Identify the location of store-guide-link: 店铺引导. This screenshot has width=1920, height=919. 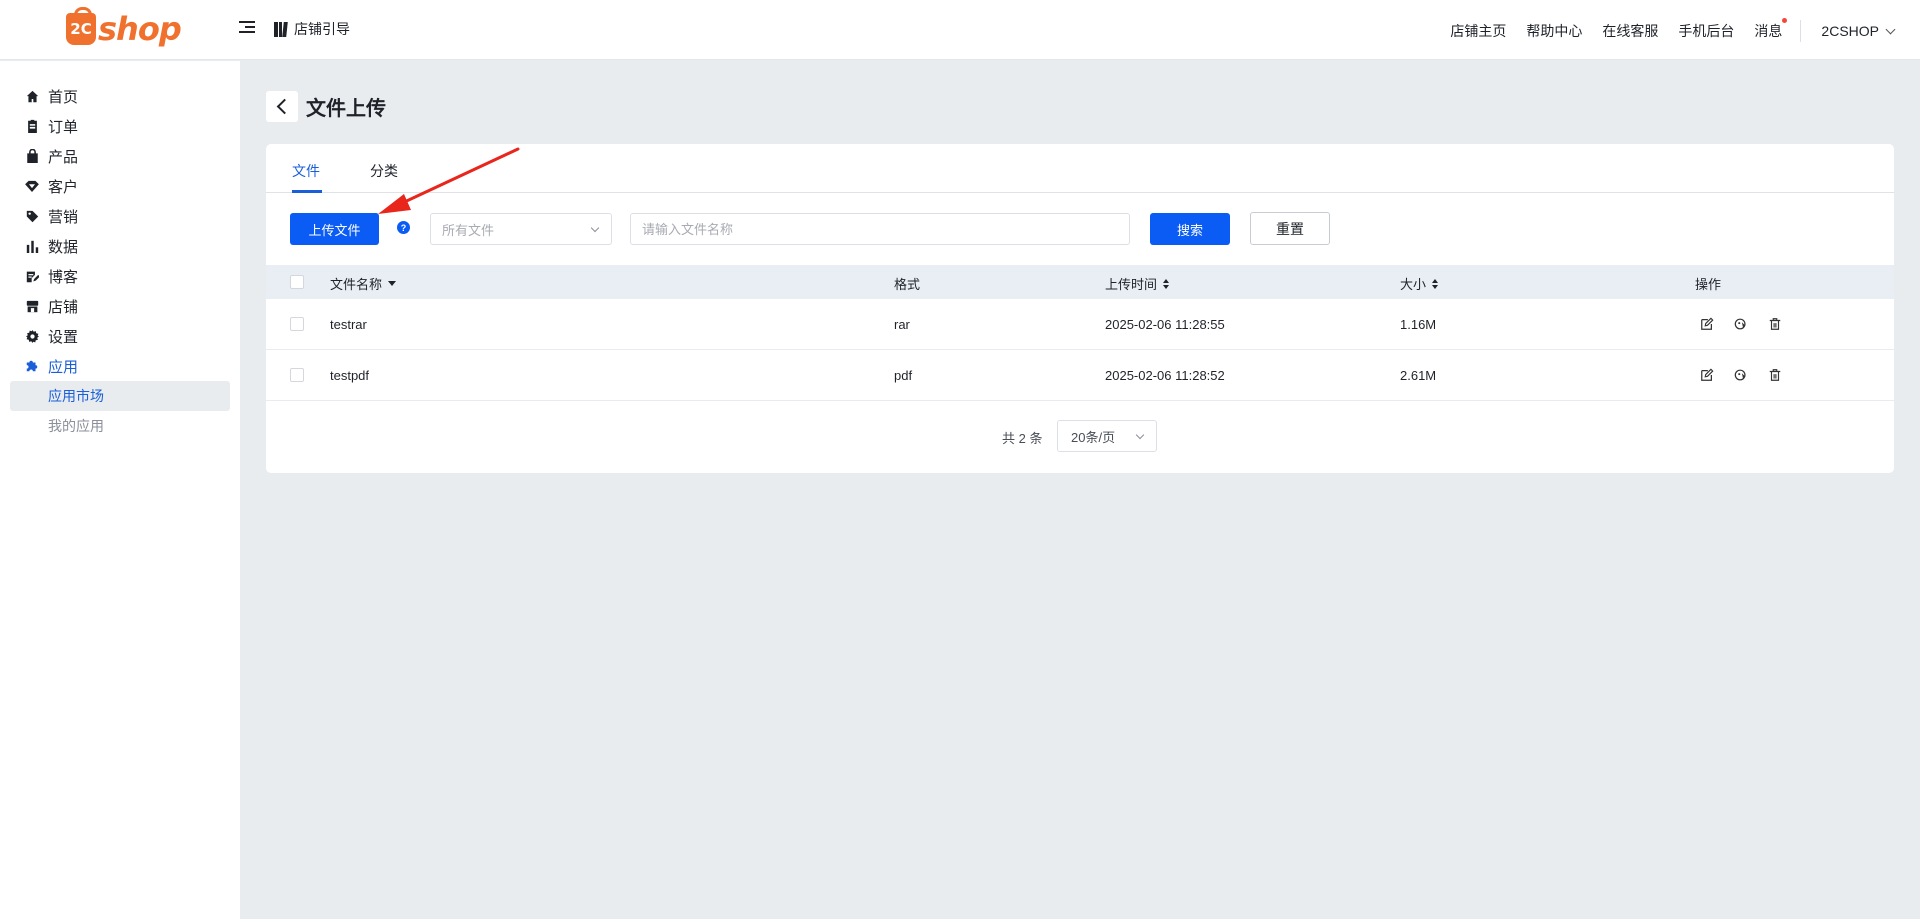
(312, 29).